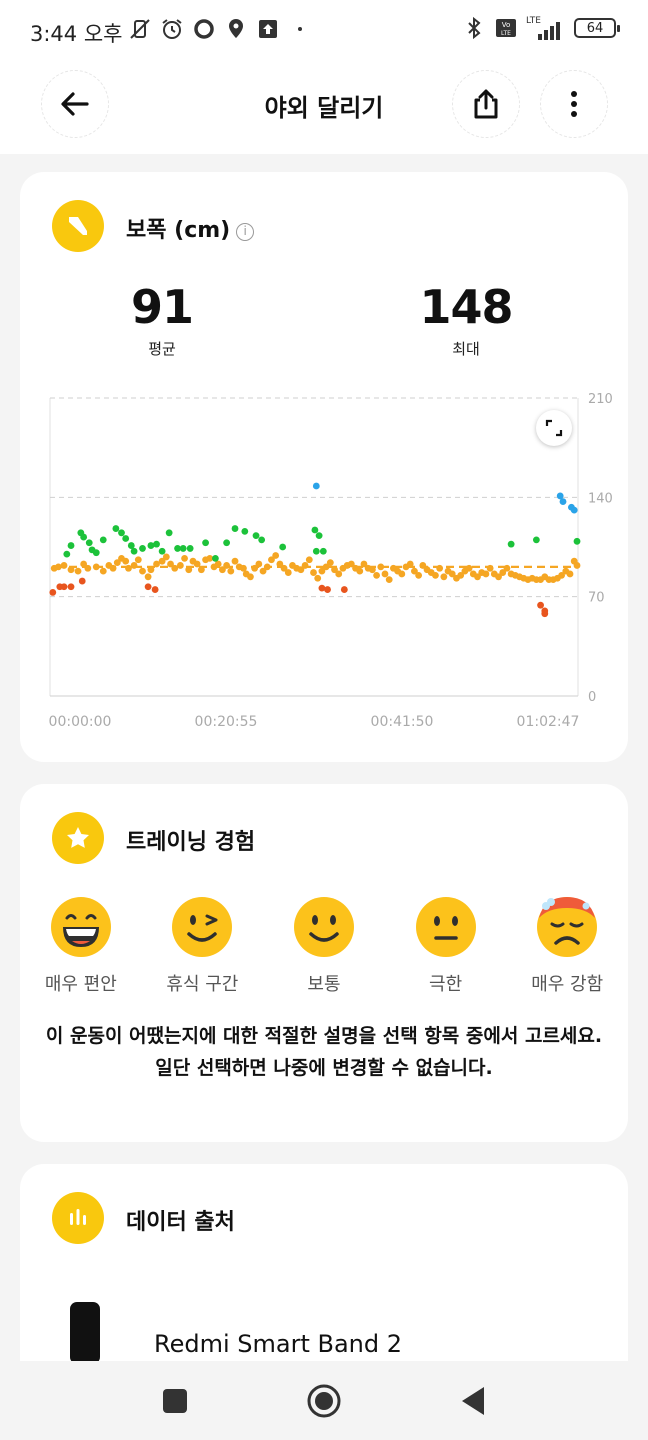  I want to click on option-label: 극한, so click(446, 984).